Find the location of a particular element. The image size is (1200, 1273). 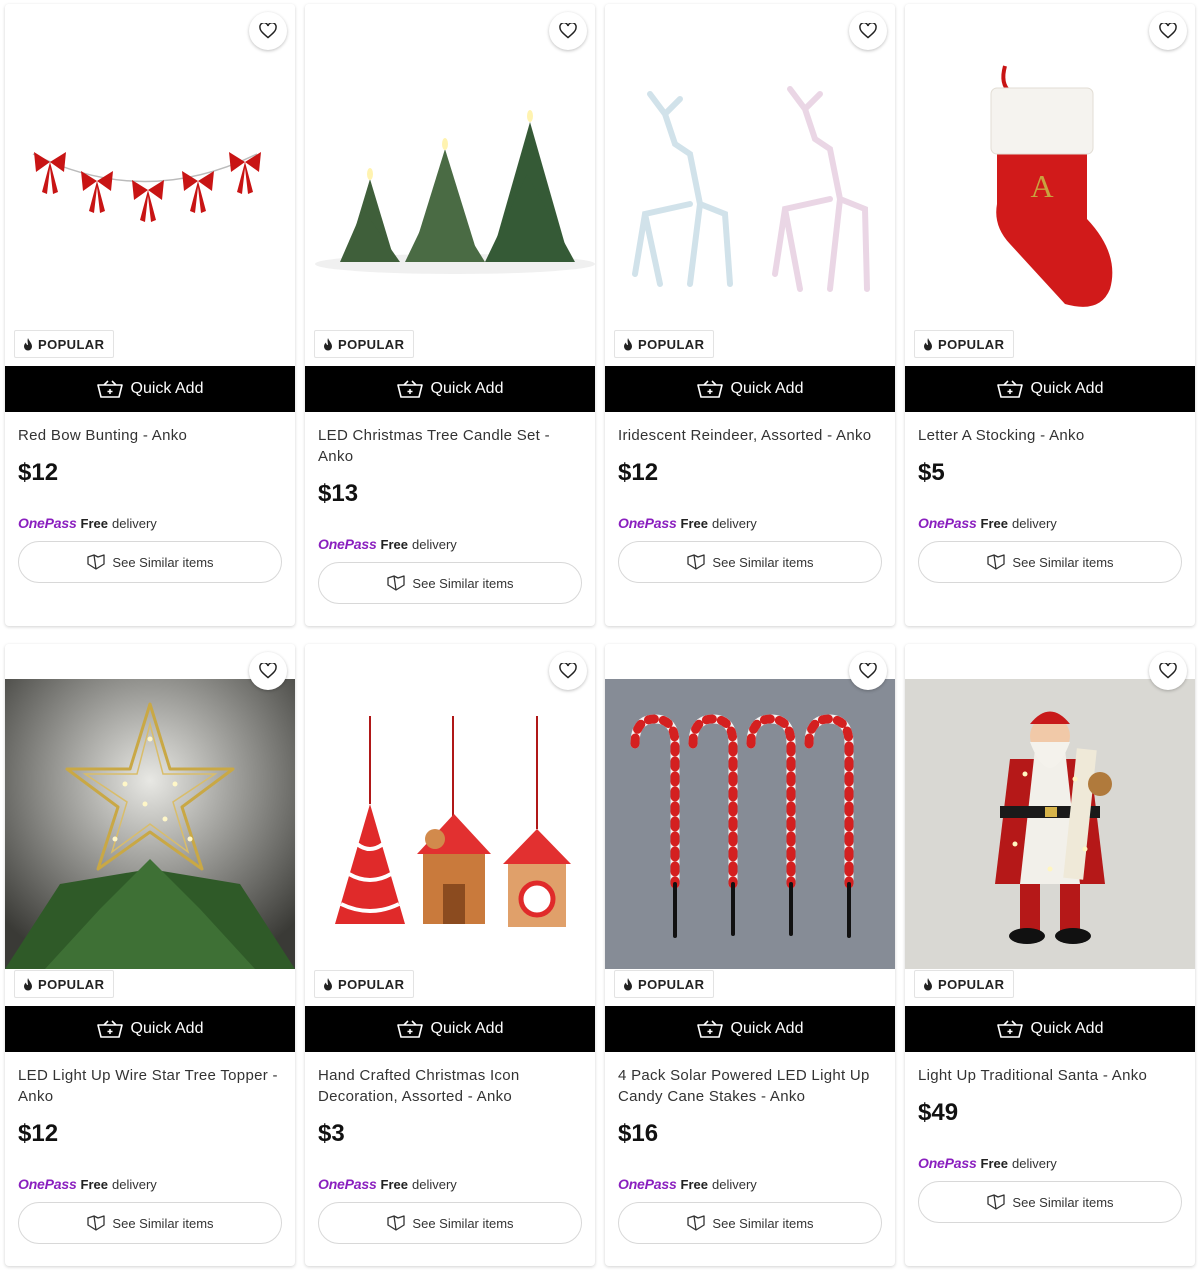

product-price: $12 is located at coordinates (638, 472).